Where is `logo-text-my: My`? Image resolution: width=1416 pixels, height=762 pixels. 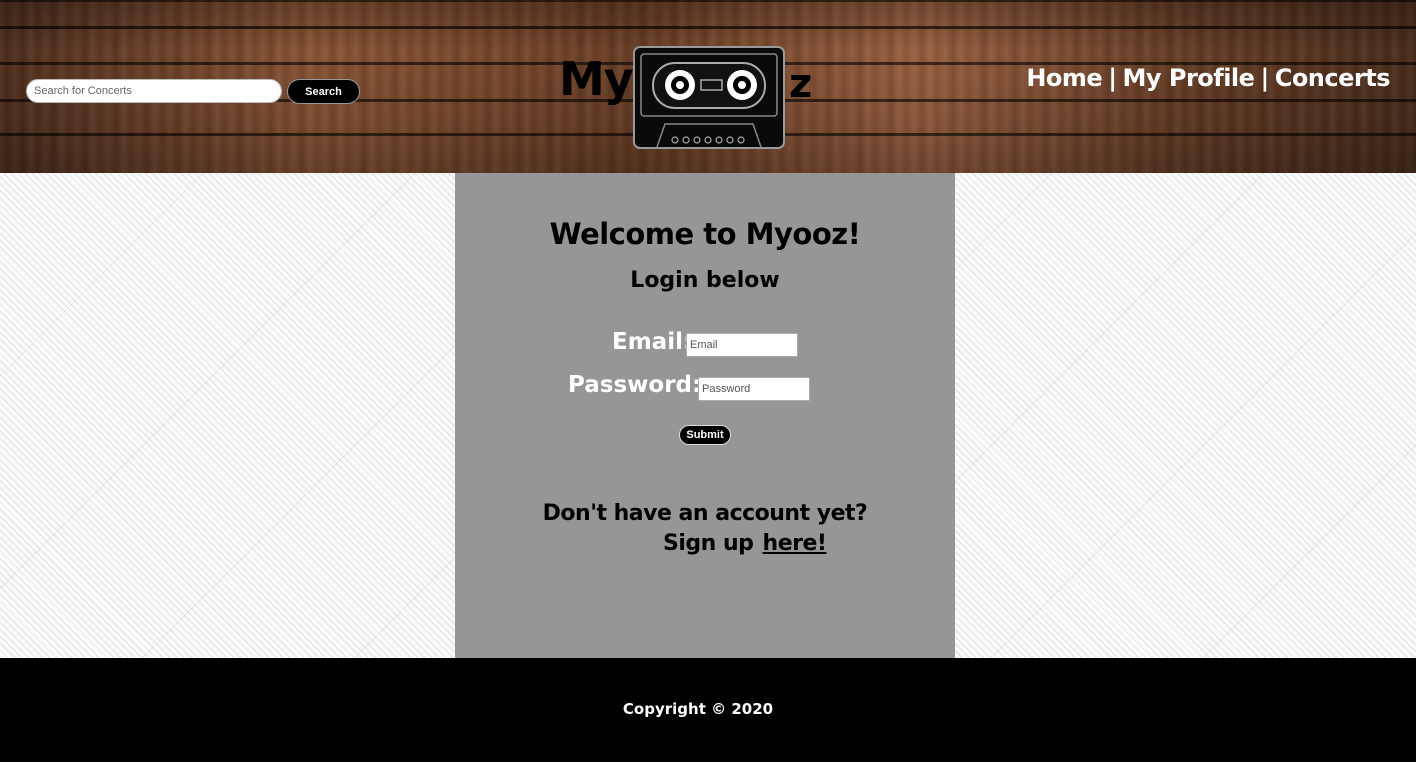
logo-text-my: My is located at coordinates (596, 79).